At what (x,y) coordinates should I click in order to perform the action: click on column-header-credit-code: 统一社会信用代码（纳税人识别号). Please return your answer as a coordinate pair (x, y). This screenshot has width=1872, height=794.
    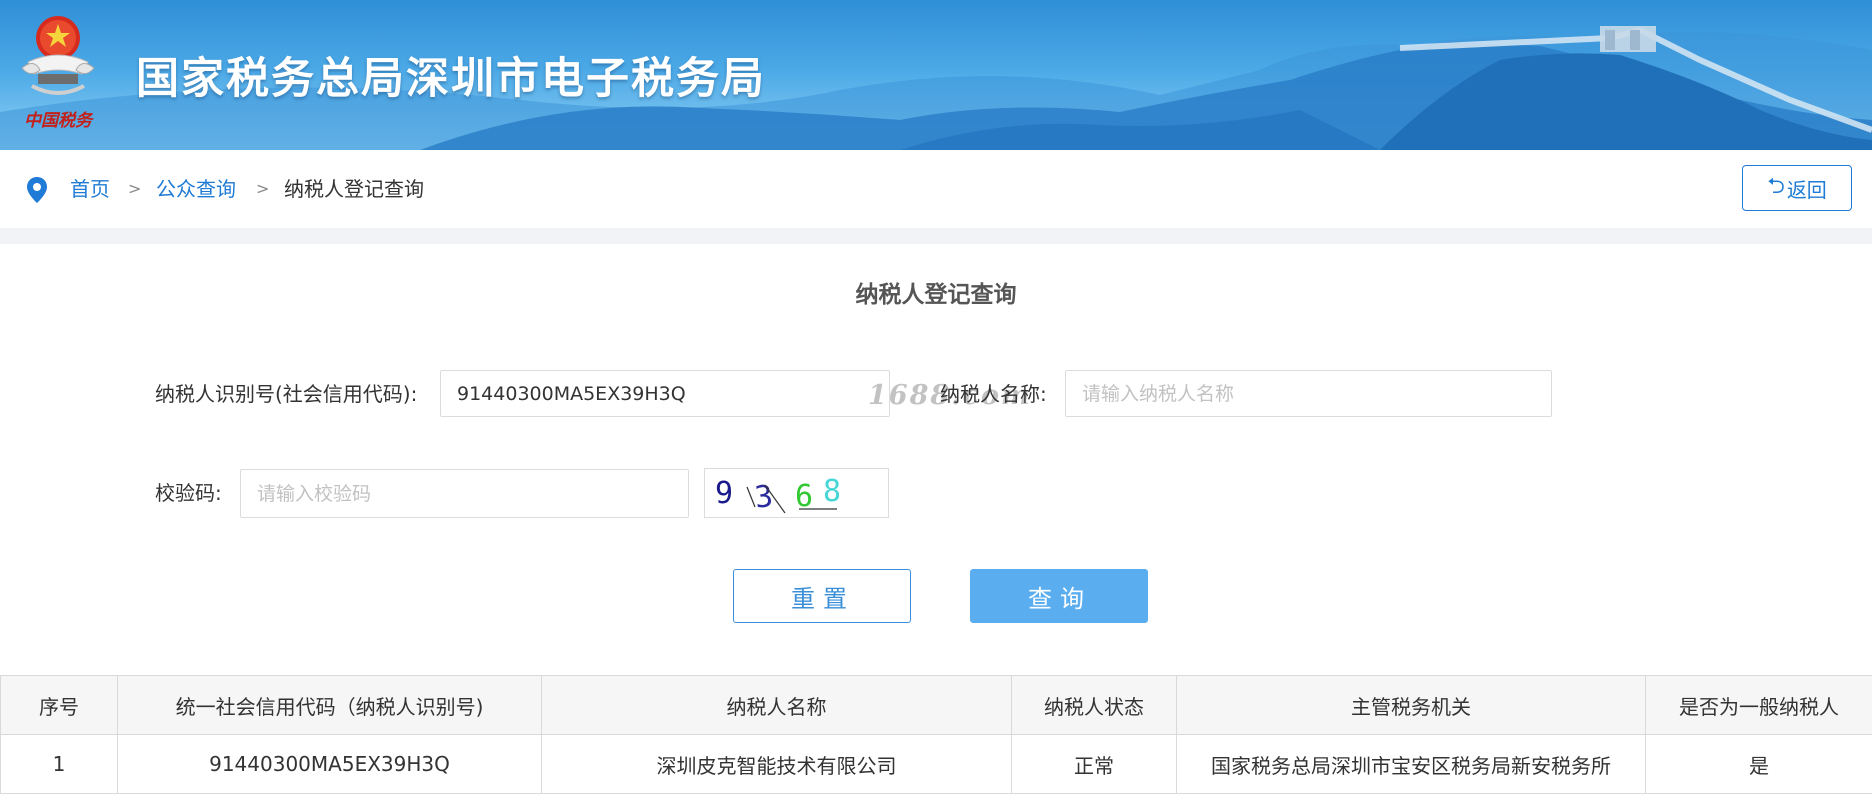
    Looking at the image, I should click on (330, 705).